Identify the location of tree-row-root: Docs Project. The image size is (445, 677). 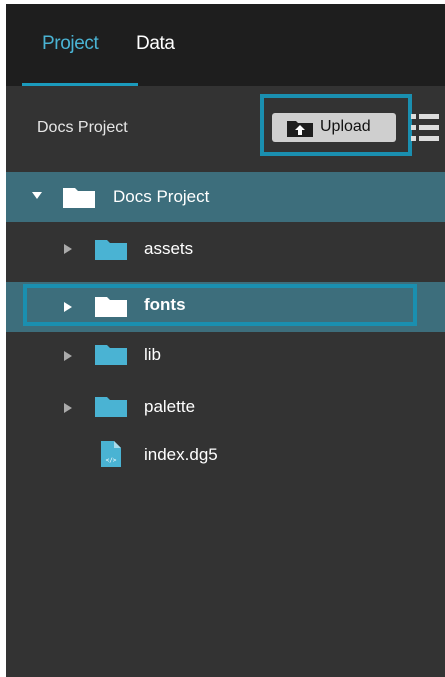
(225, 197).